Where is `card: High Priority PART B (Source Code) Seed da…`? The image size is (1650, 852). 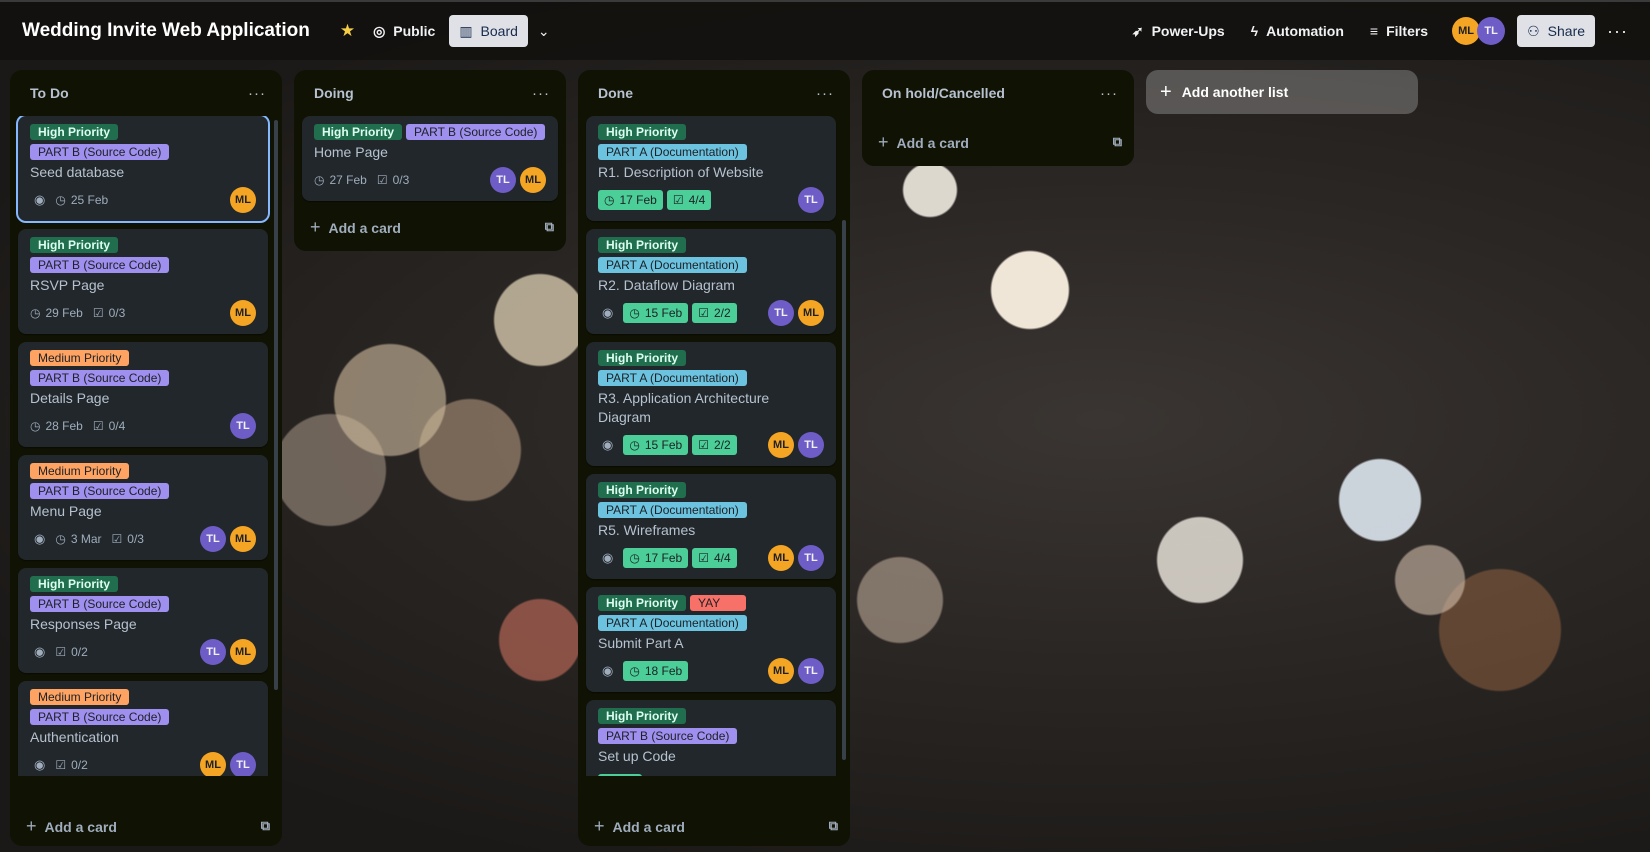
card: High Priority PART B (Source Code) Seed da… is located at coordinates (143, 169).